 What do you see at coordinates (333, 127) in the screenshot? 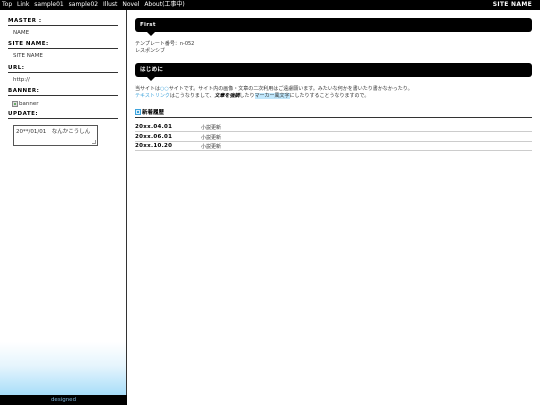
I see `news-row: 20xx.04.01 小説更新` at bounding box center [333, 127].